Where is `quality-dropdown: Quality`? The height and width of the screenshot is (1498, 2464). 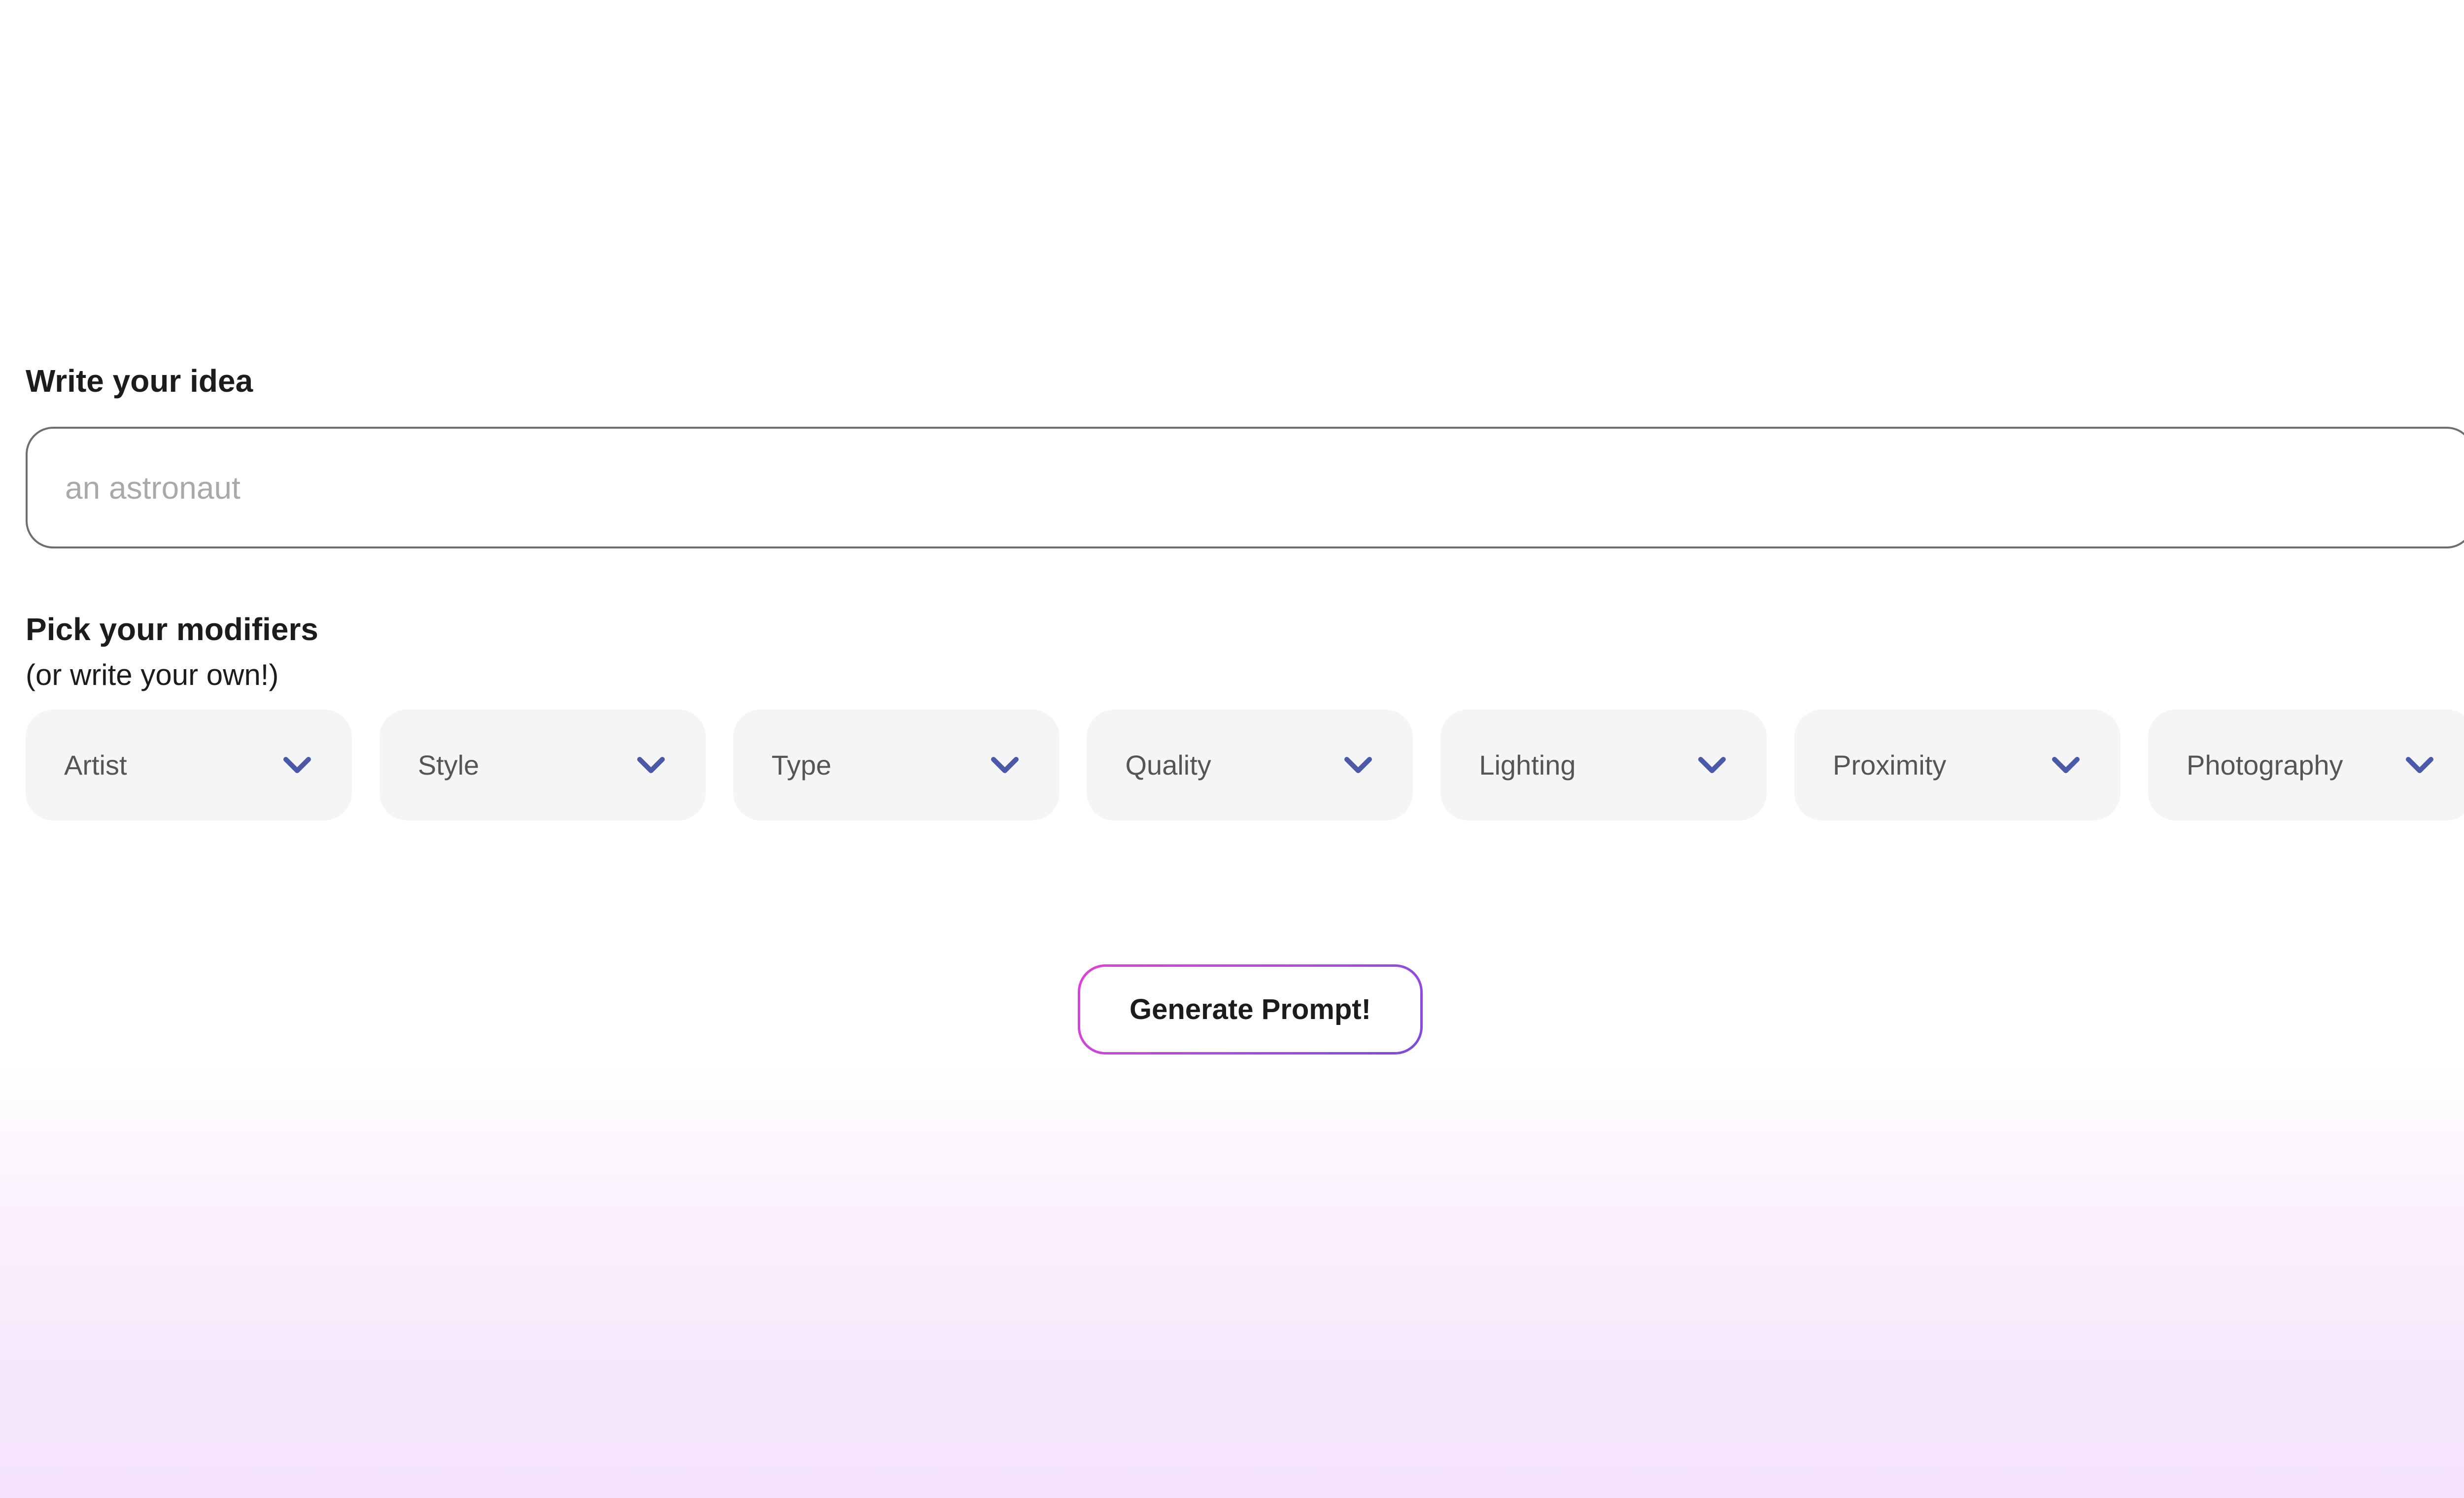
quality-dropdown: Quality is located at coordinates (1250, 765).